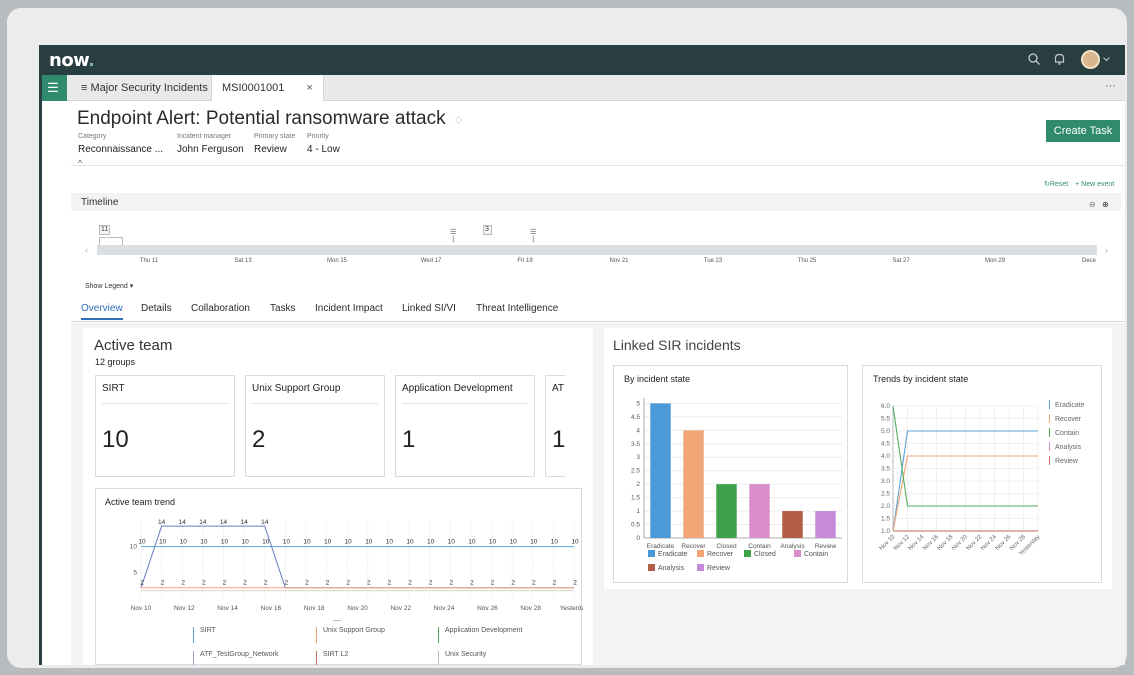 Image resolution: width=1134 pixels, height=675 pixels. Describe the element at coordinates (555, 426) in the screenshot. I see `team-card-at: AT 1` at that location.